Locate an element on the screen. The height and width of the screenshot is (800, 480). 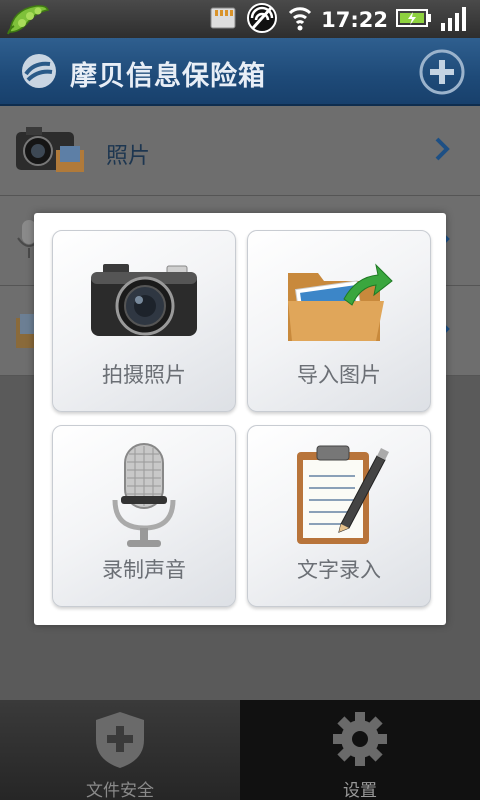
battery-charging-icon is located at coordinates (414, 20).